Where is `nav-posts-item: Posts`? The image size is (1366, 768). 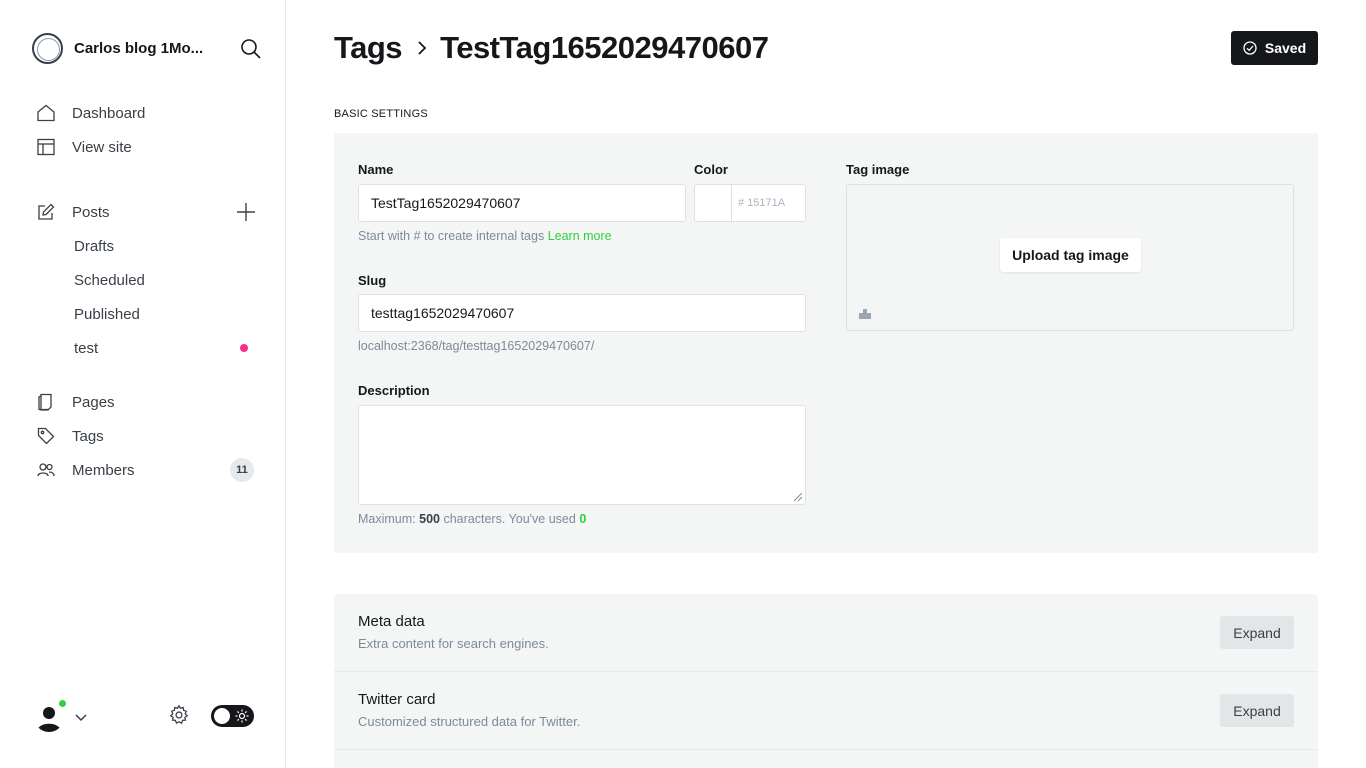
nav-posts-item: Posts is located at coordinates (148, 212).